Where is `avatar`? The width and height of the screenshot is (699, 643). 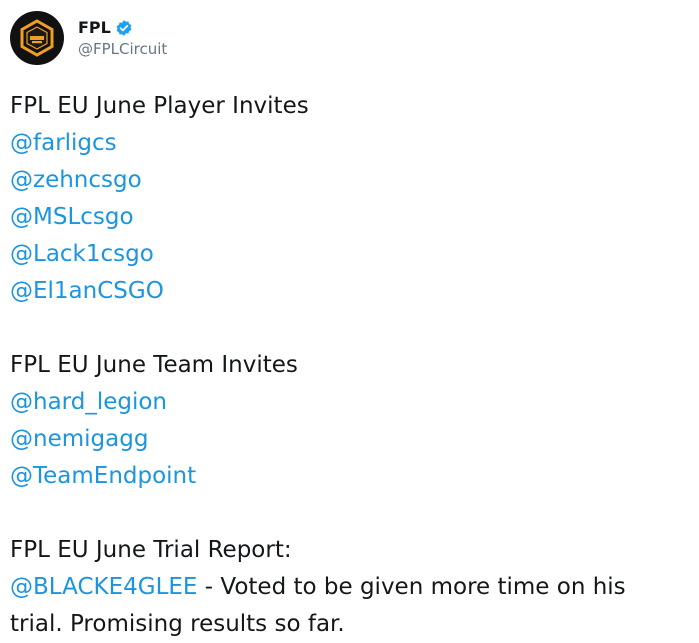
avatar is located at coordinates (37, 38).